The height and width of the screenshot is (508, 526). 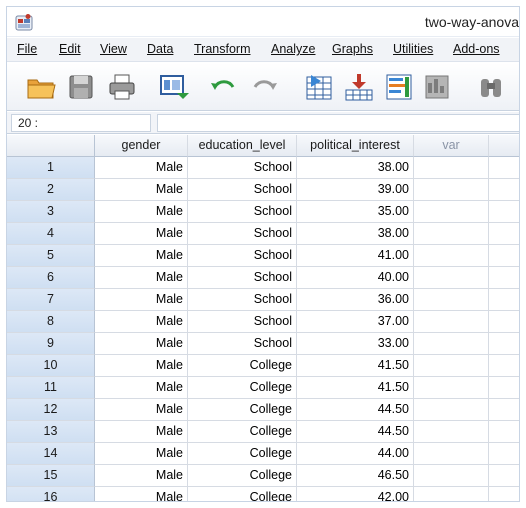 I want to click on variables-icon, so click(x=399, y=87).